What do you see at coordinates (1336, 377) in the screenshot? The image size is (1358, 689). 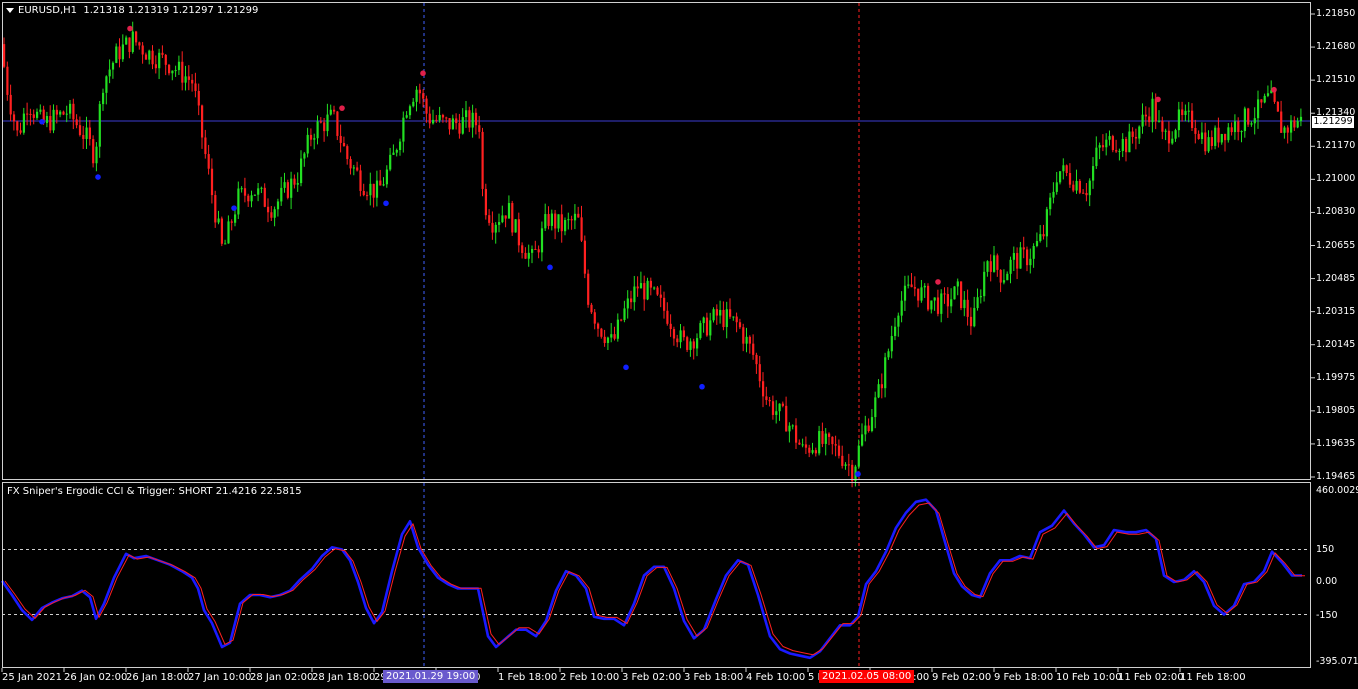 I see `price-axis-label: 1.19975` at bounding box center [1336, 377].